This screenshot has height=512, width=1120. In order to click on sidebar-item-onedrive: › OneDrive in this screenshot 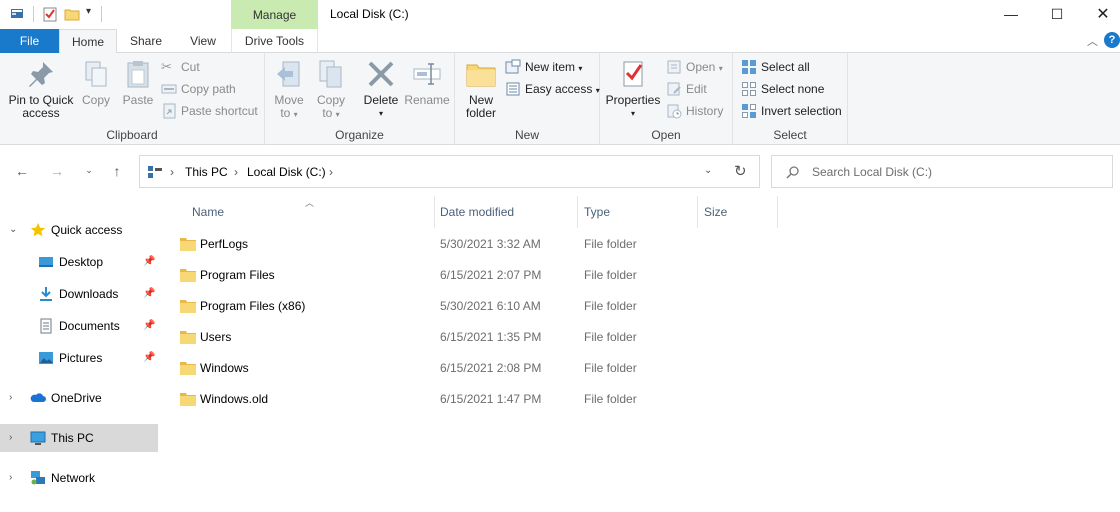, I will do `click(79, 398)`.